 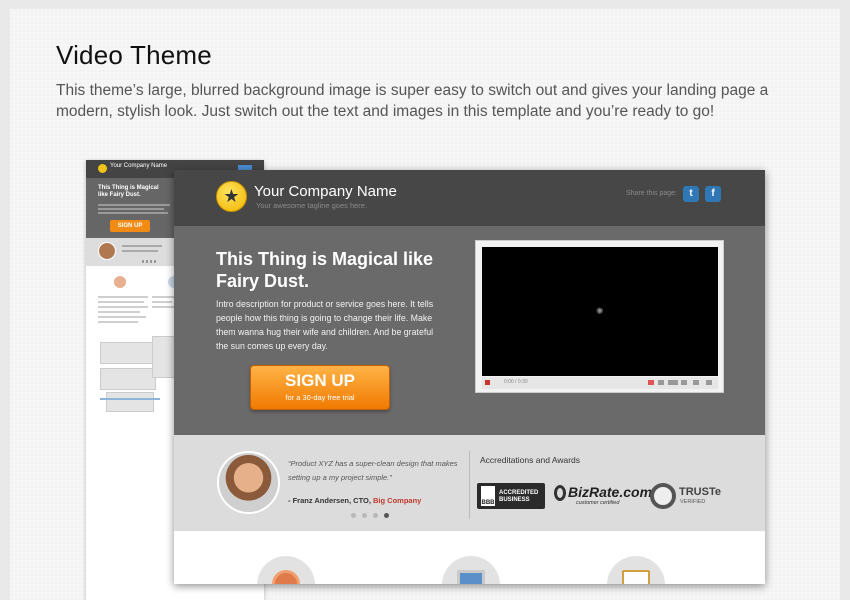 I want to click on mini-carousel-dots, so click(x=150, y=261).